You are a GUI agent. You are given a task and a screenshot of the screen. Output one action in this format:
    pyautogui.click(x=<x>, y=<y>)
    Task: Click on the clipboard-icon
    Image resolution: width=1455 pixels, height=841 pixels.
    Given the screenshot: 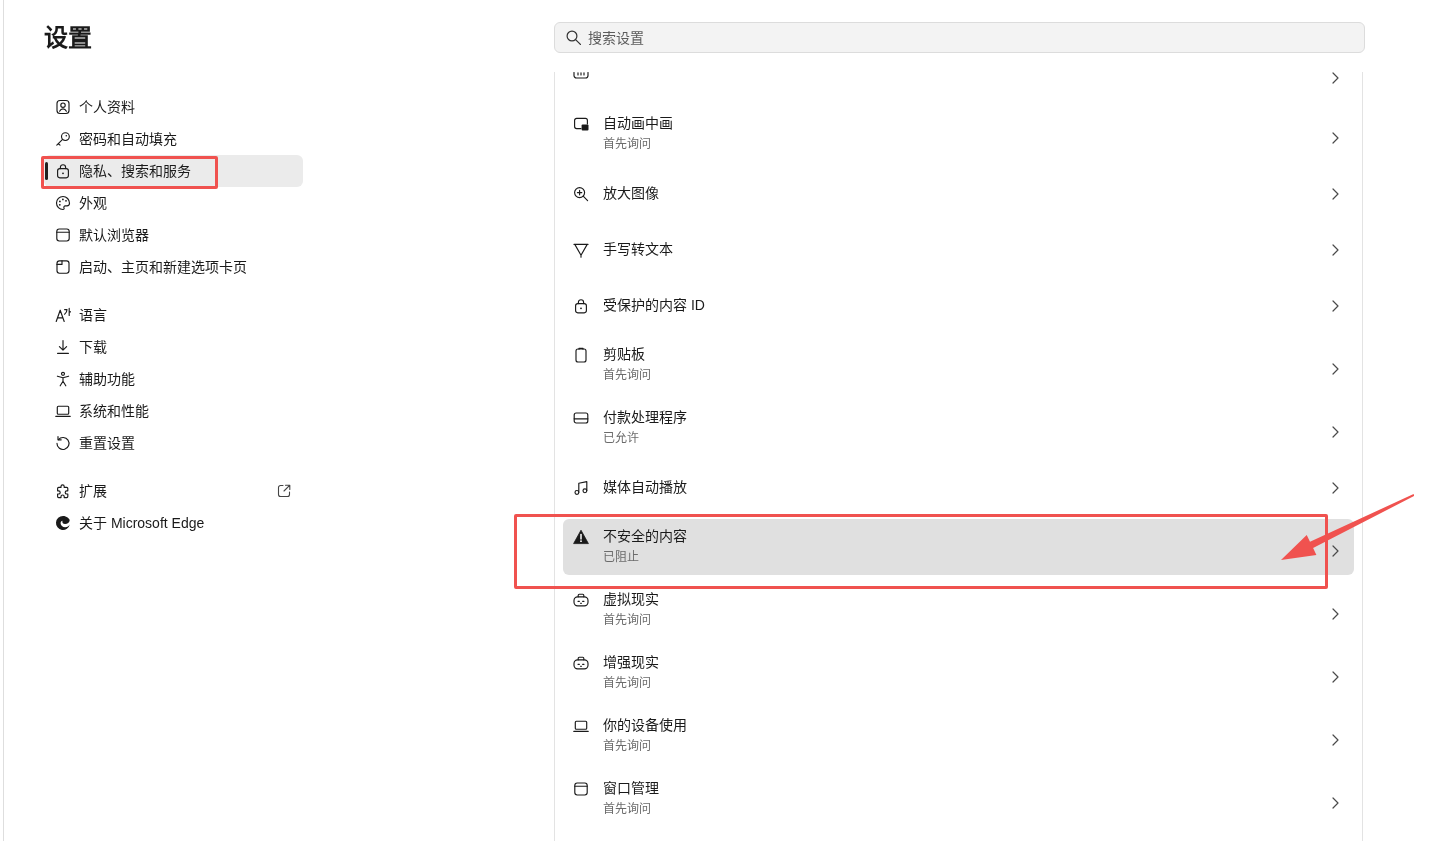 What is the action you would take?
    pyautogui.click(x=581, y=354)
    